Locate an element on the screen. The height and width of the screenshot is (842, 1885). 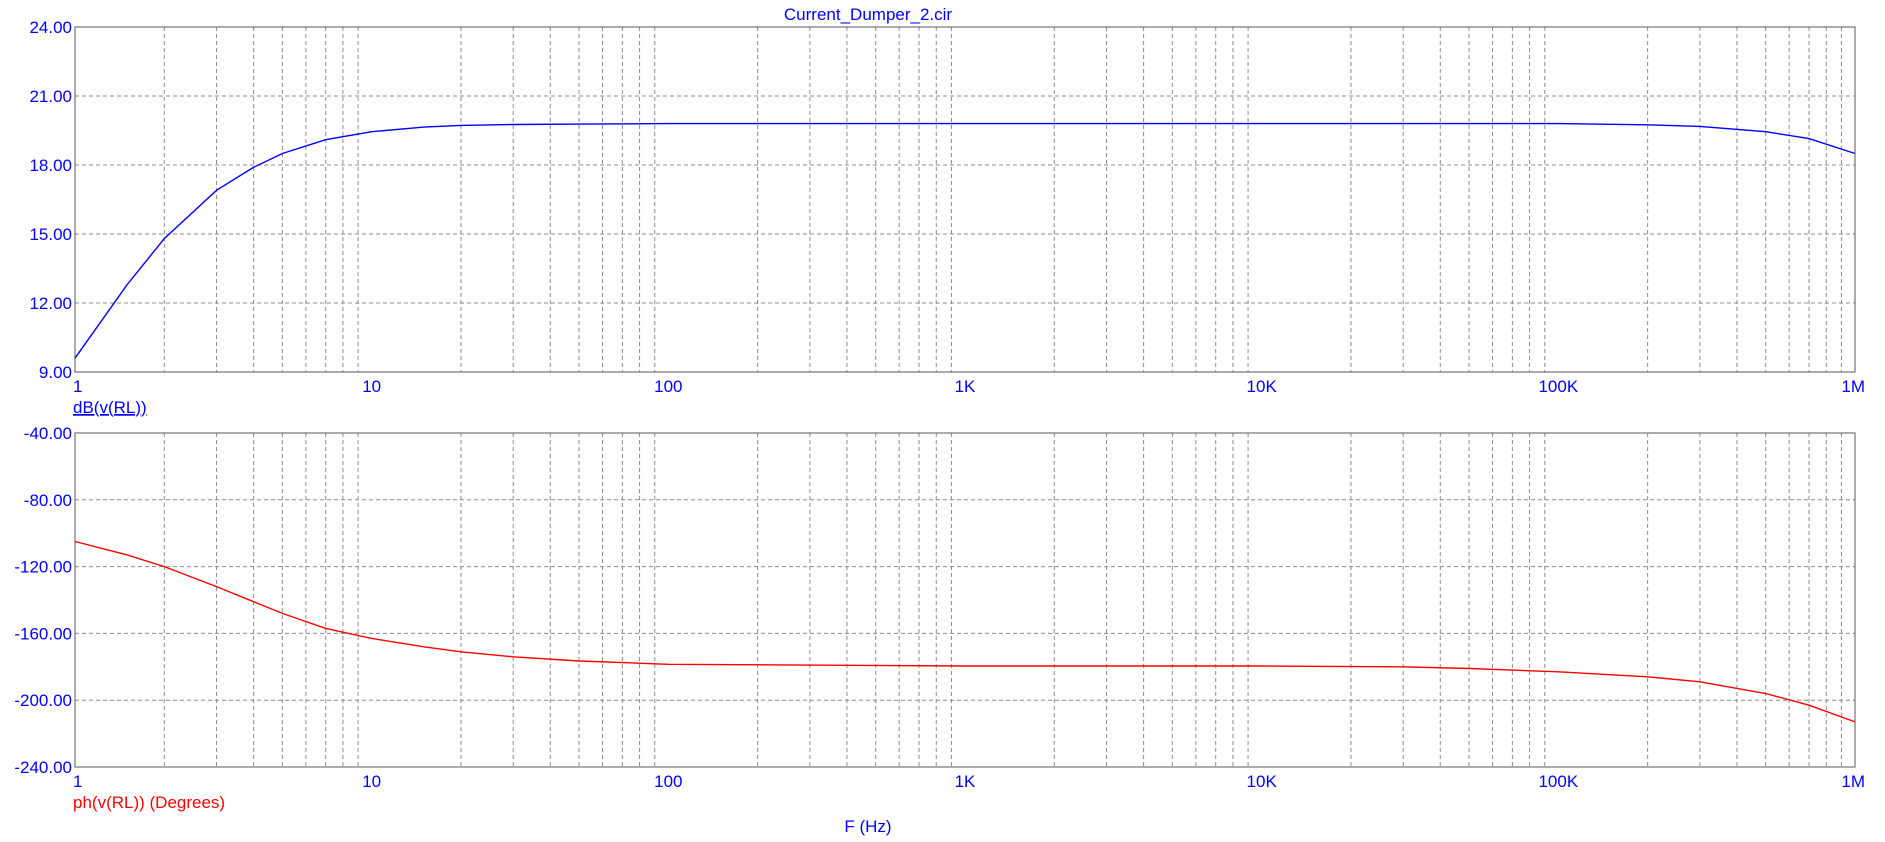
y-tick-label: 18.00 is located at coordinates (50, 165).